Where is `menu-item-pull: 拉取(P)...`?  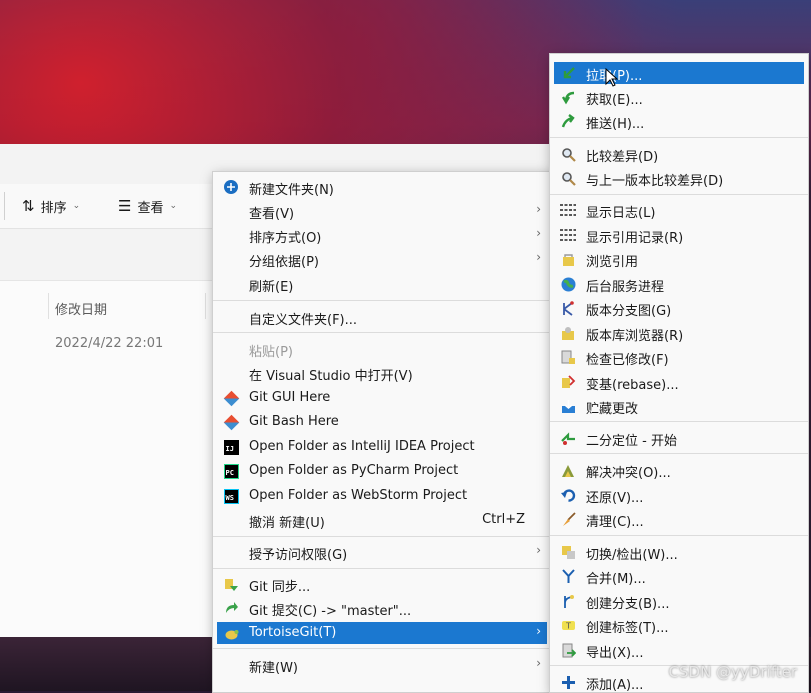 menu-item-pull: 拉取(P)... is located at coordinates (679, 73).